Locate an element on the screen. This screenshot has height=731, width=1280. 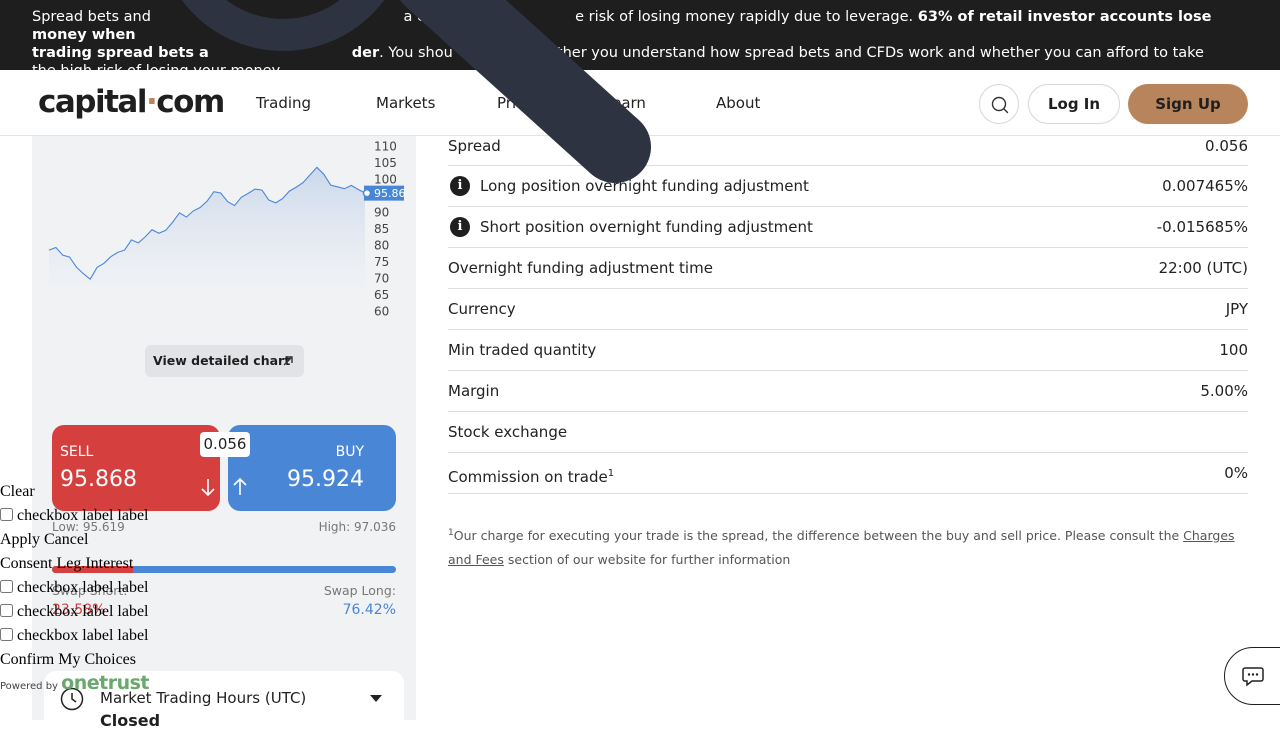
cancel-button: Cancel is located at coordinates (66, 539).